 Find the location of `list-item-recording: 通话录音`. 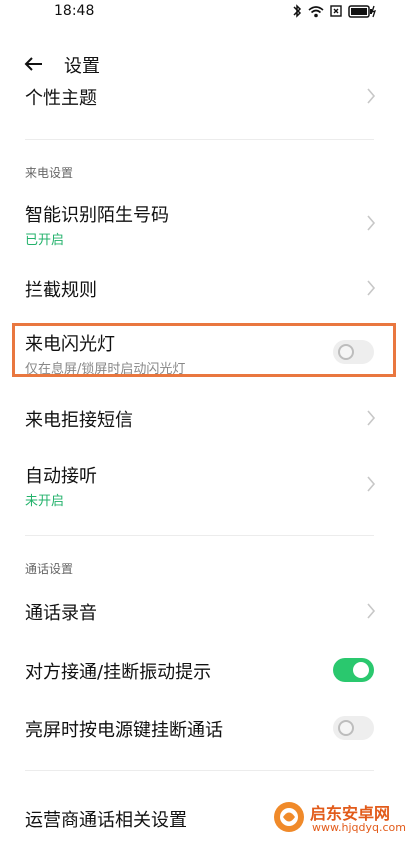

list-item-recording: 通话录音 is located at coordinates (203, 611).